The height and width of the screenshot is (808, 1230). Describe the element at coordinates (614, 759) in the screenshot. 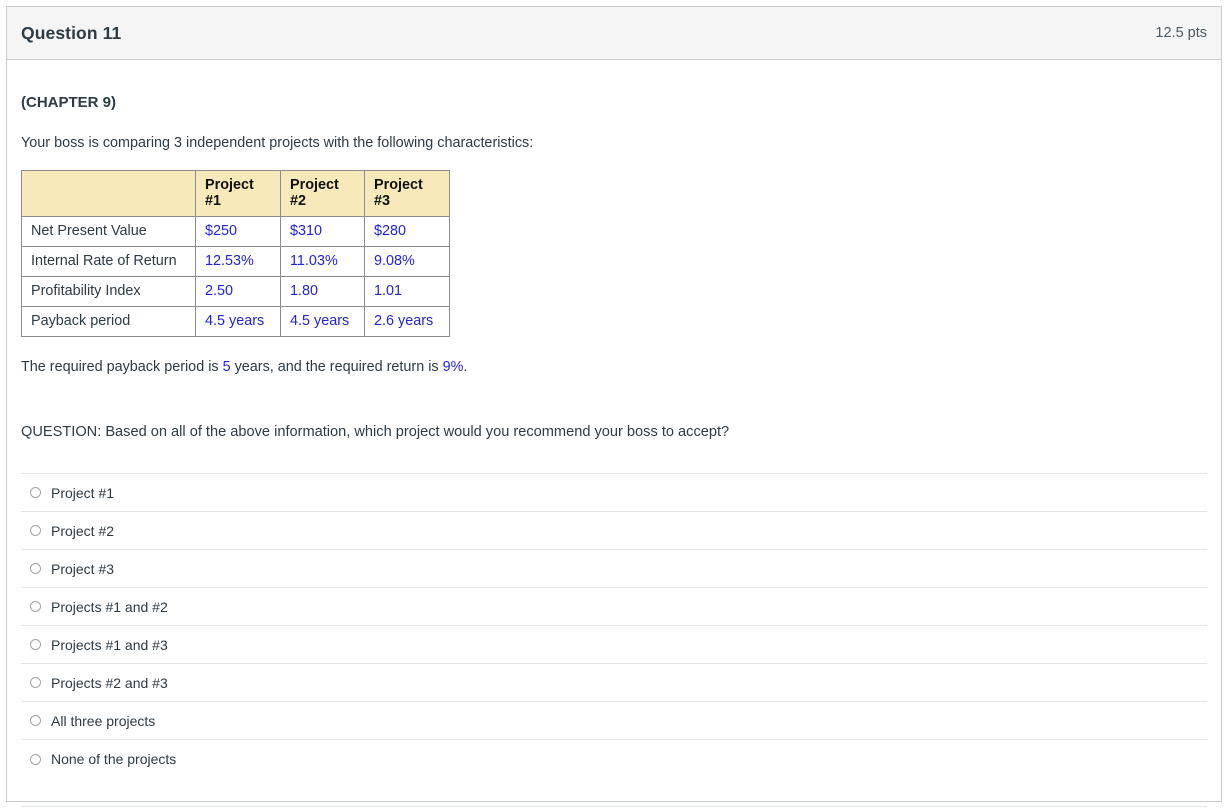

I see `answer-option-8: None of the projects` at that location.